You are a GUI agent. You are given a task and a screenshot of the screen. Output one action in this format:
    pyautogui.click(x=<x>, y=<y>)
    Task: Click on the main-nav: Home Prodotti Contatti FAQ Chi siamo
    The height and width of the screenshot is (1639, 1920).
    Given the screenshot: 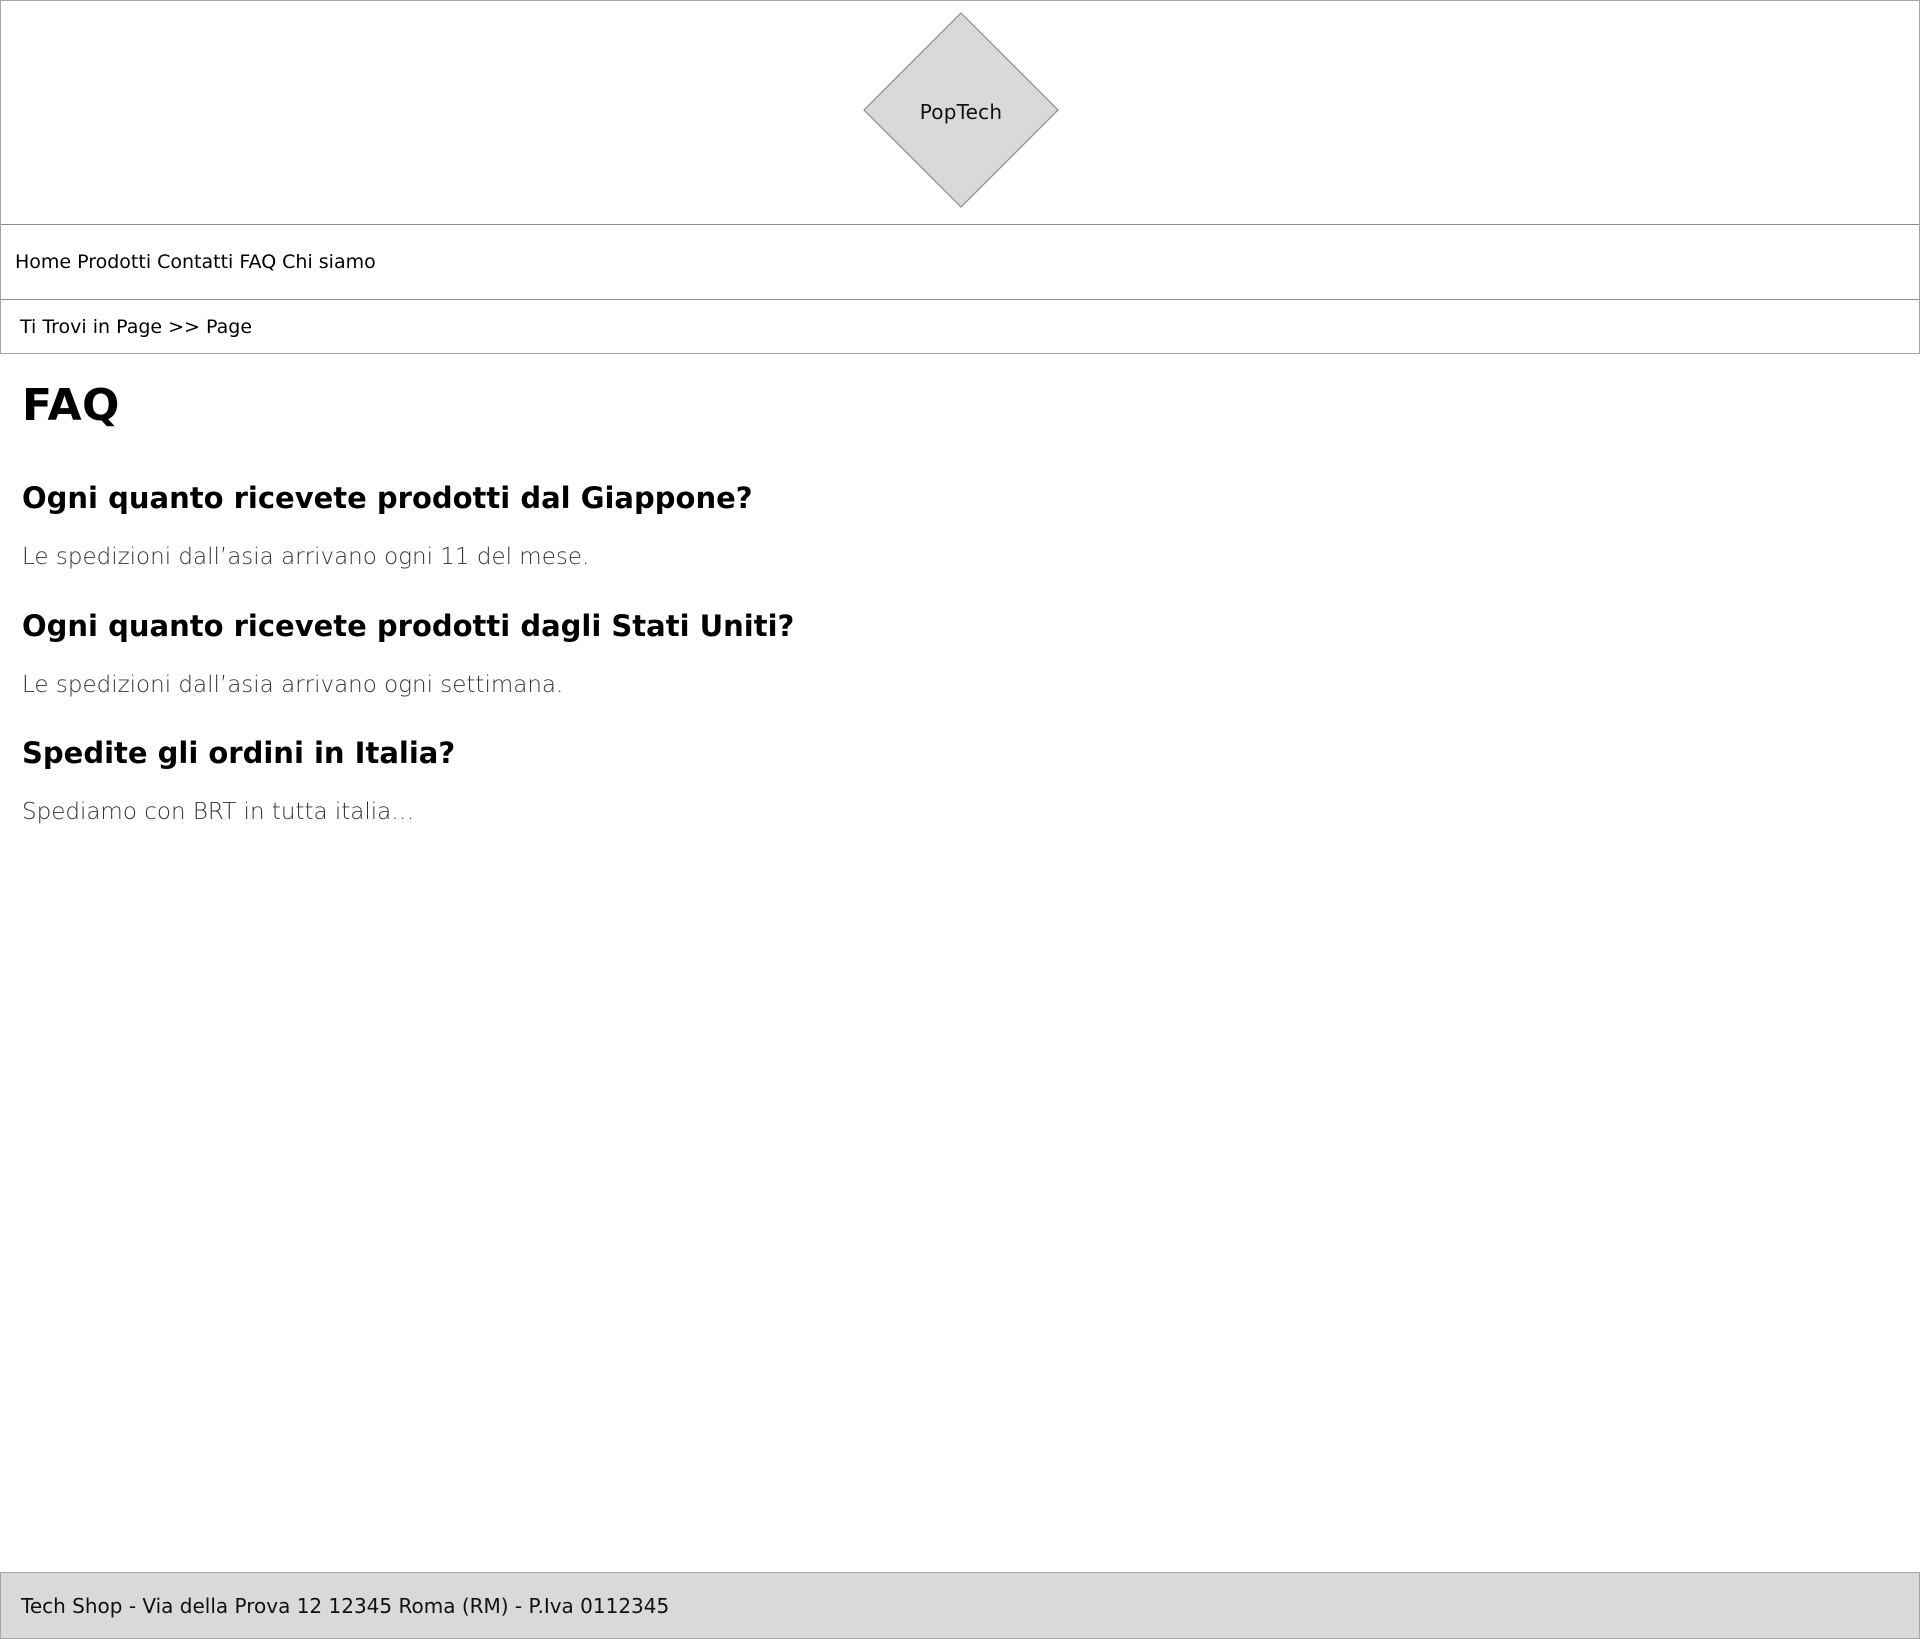 What is the action you would take?
    pyautogui.click(x=960, y=262)
    